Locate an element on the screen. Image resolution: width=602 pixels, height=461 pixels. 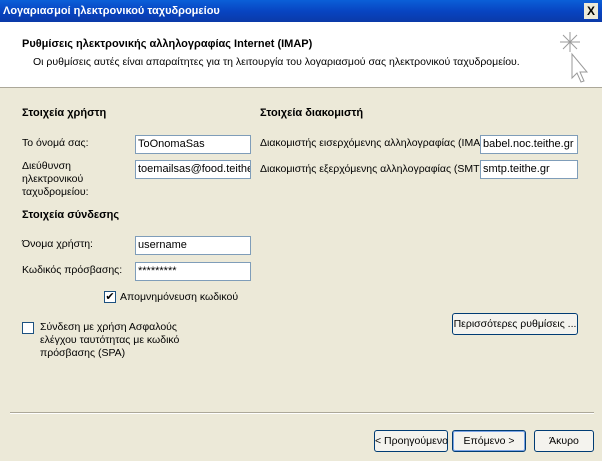
login-info-title: Στοιχεία σύνδεσης is located at coordinates (71, 215).